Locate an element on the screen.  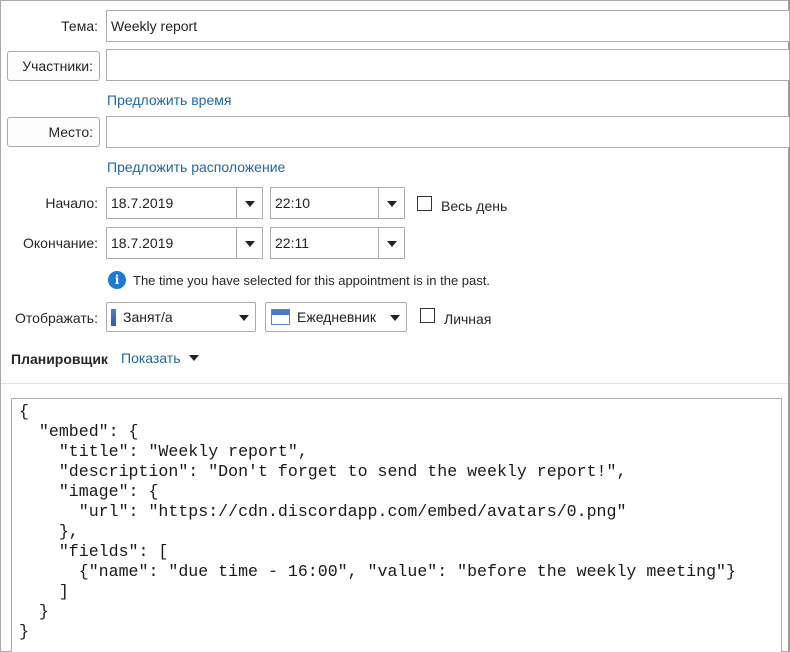
end-label: Окончание: is located at coordinates (60, 243).